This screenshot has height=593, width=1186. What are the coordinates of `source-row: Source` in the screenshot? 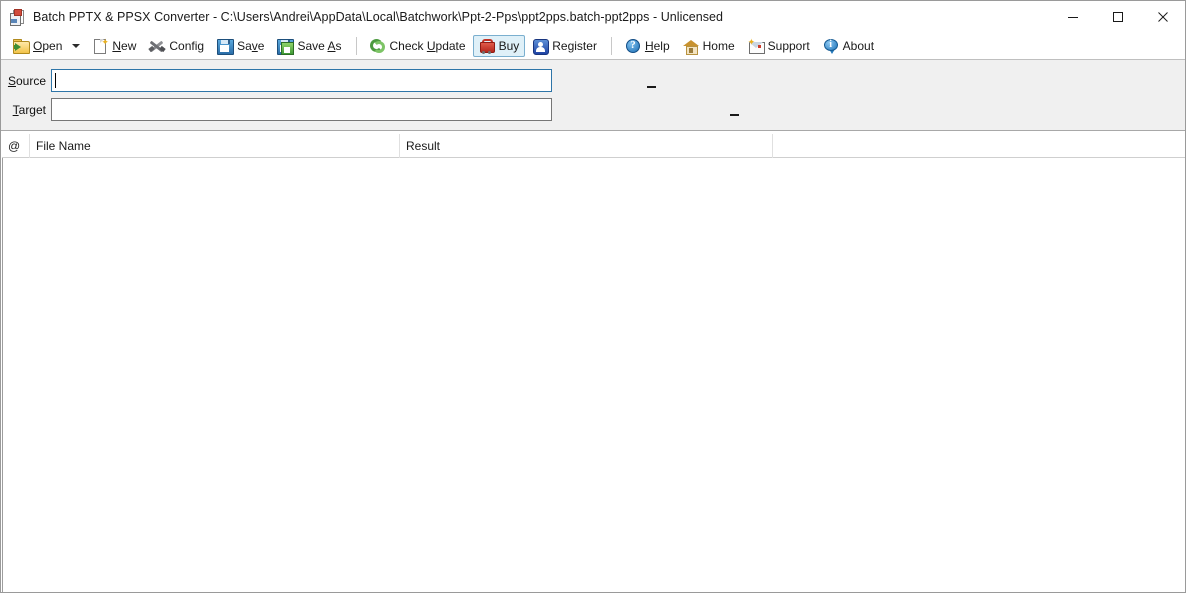 It's located at (276, 80).